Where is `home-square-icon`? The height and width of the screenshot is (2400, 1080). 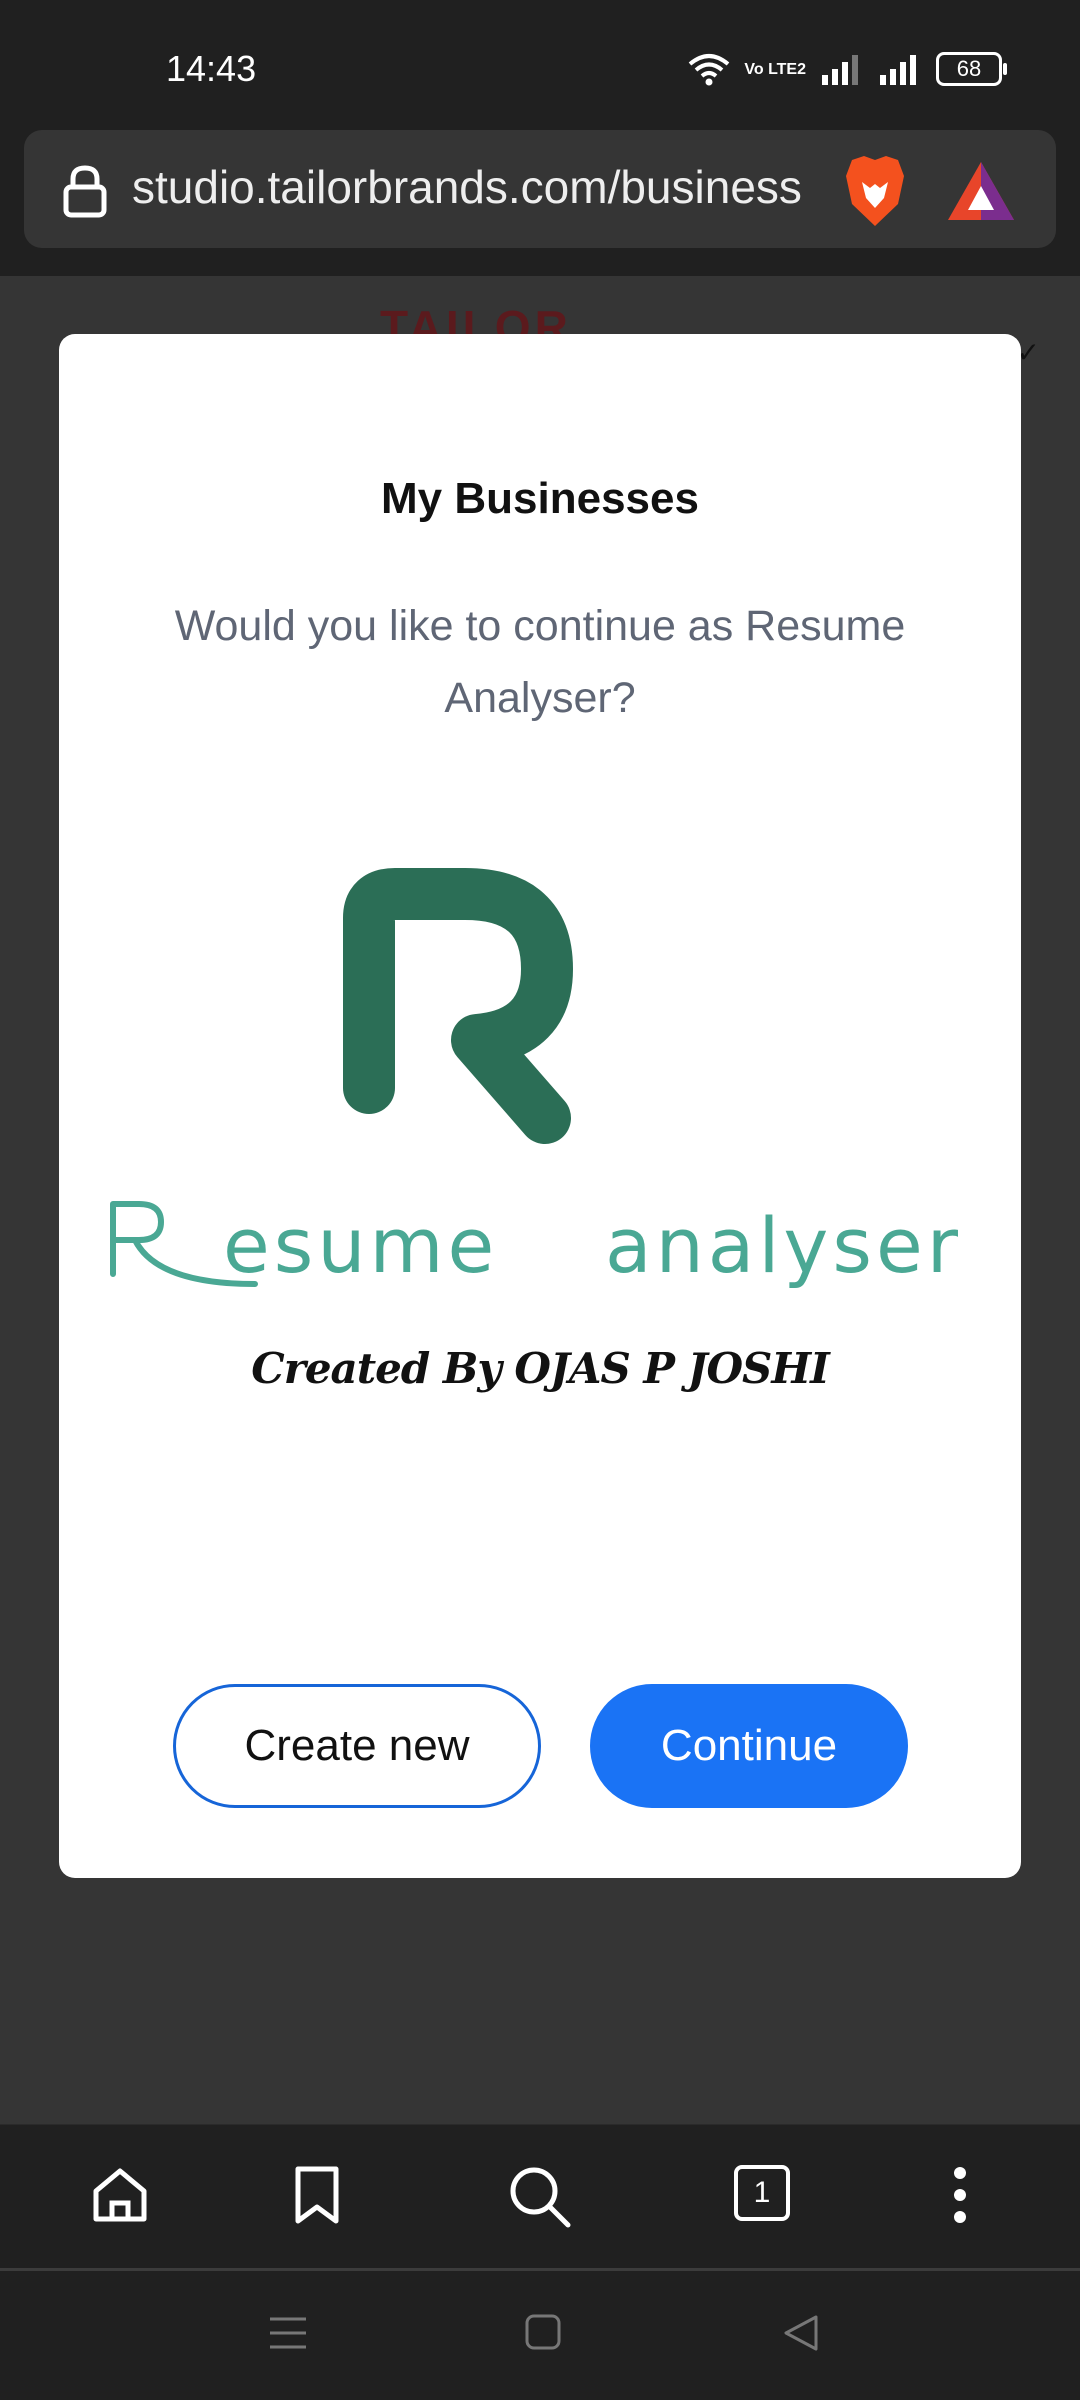
home-square-icon is located at coordinates (543, 2332).